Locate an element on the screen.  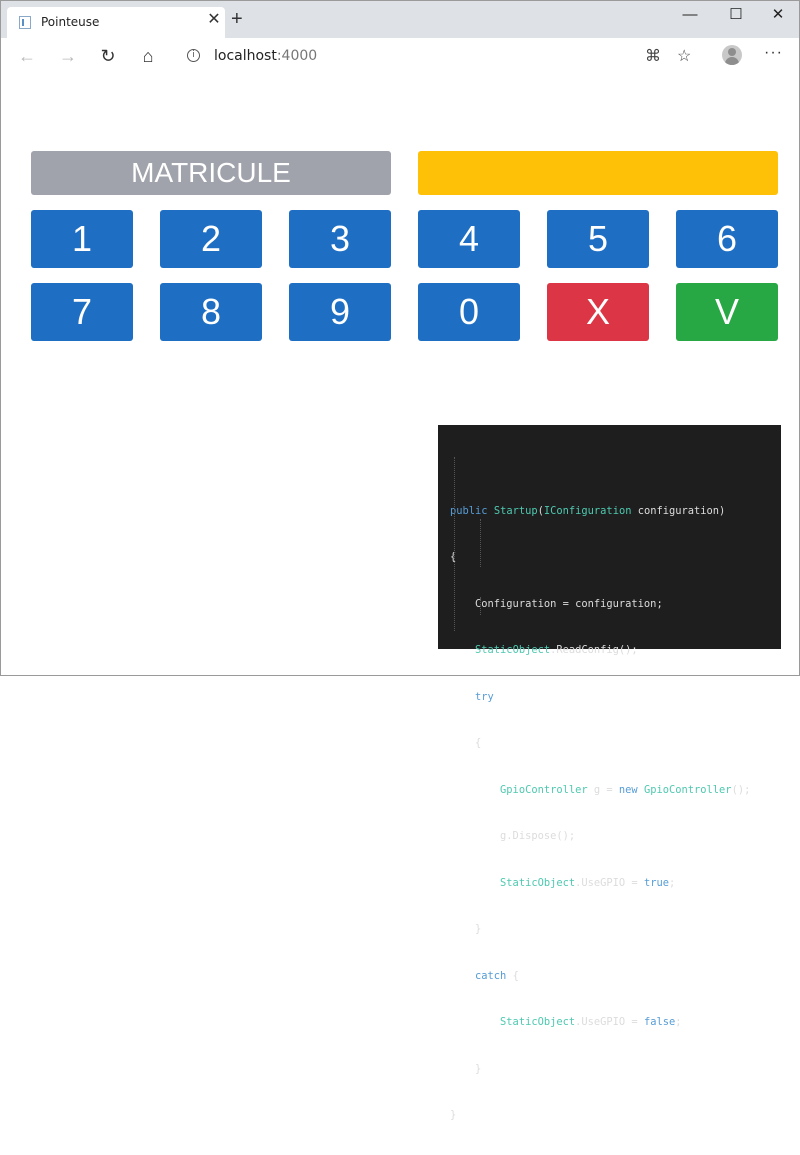
url-text: localhost:4000 is located at coordinates (265, 56).